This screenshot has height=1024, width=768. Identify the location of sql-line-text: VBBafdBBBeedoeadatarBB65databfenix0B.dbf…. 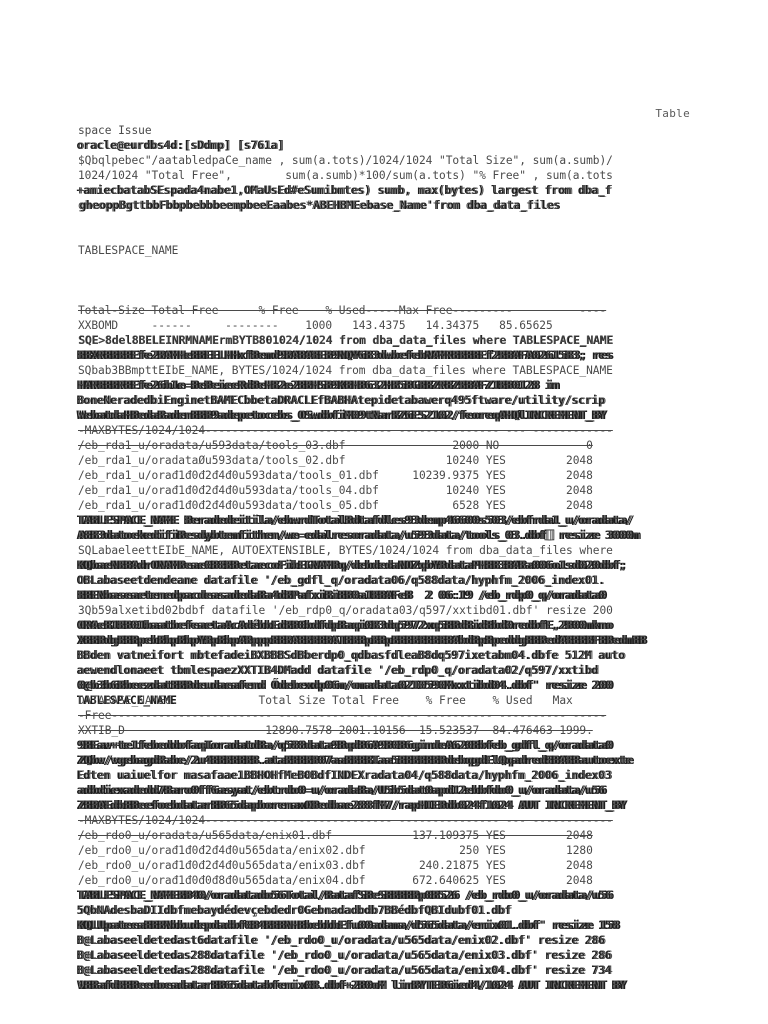
(352, 985).